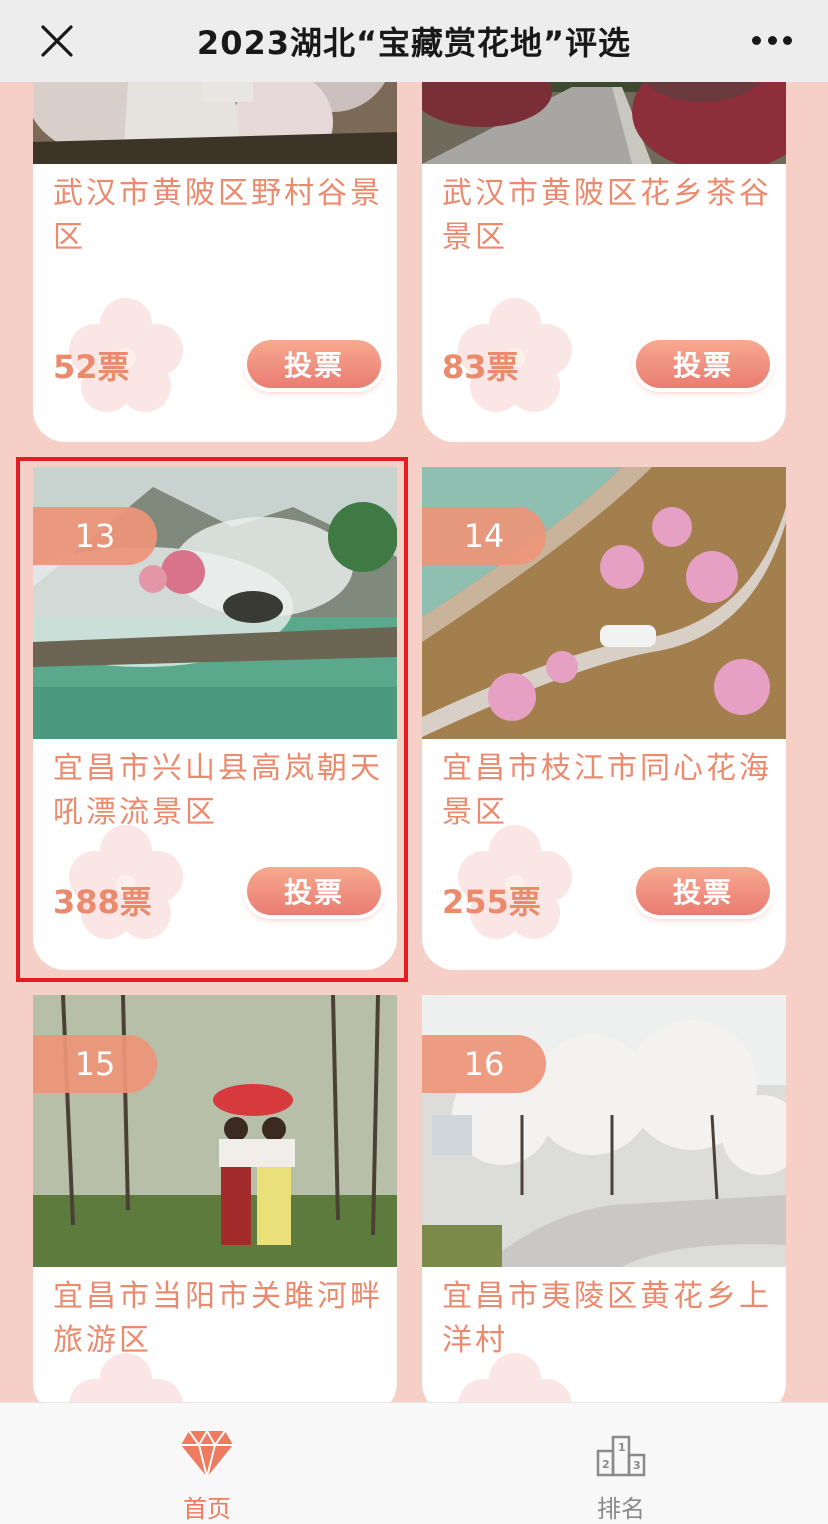  I want to click on more-options-icon, so click(772, 40).